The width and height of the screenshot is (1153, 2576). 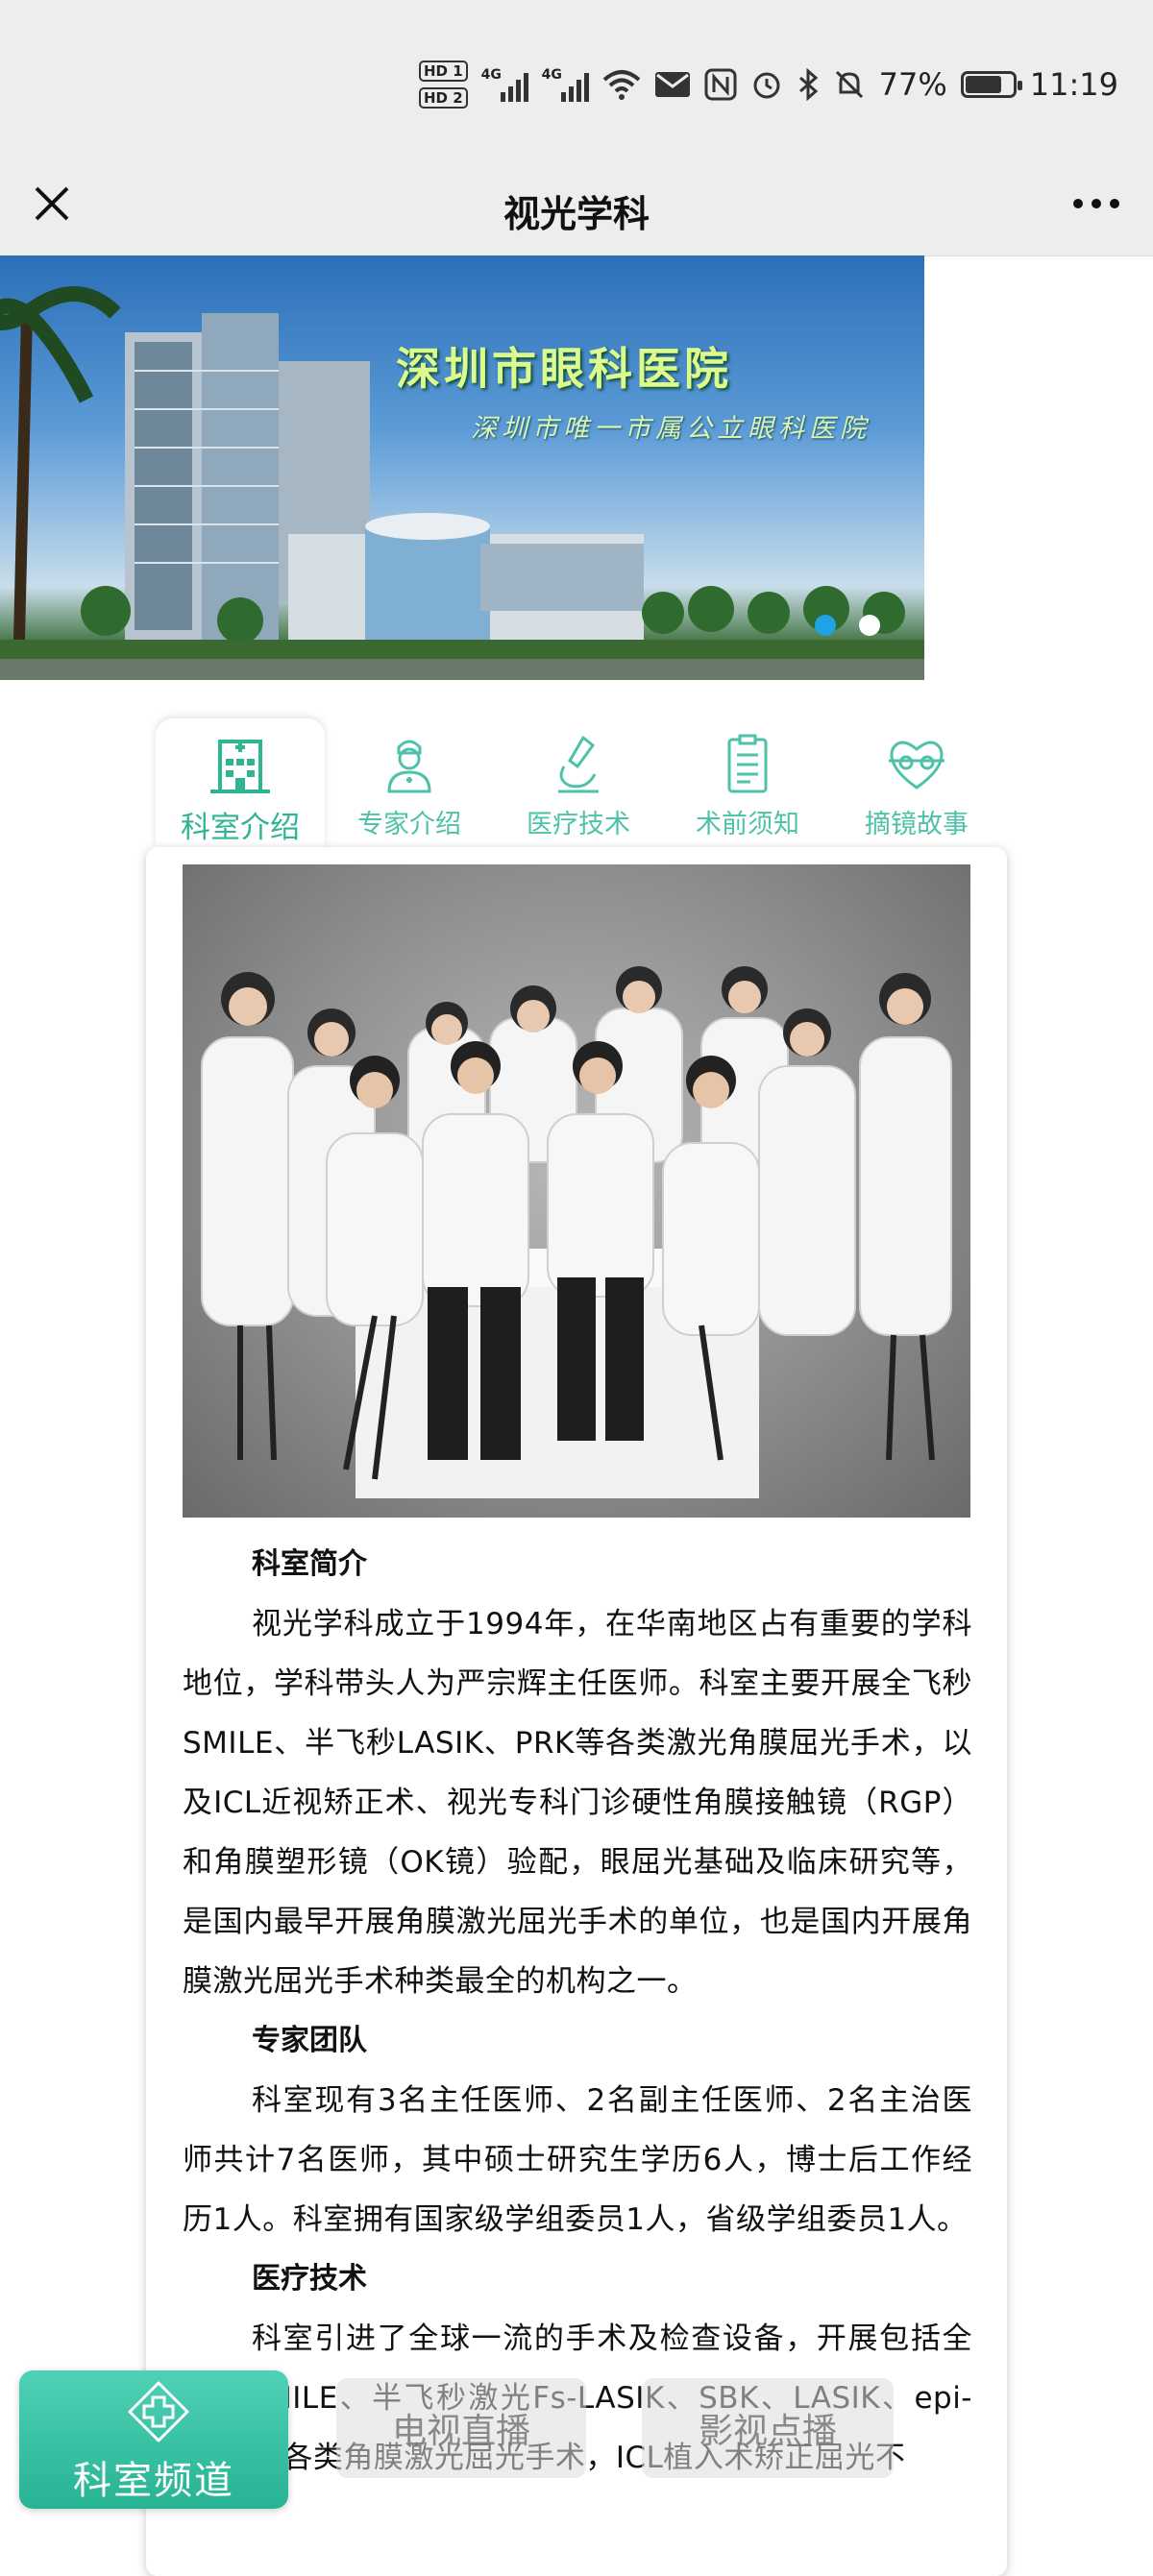 I want to click on department-channel-button: 科室频道, so click(x=154, y=2439).